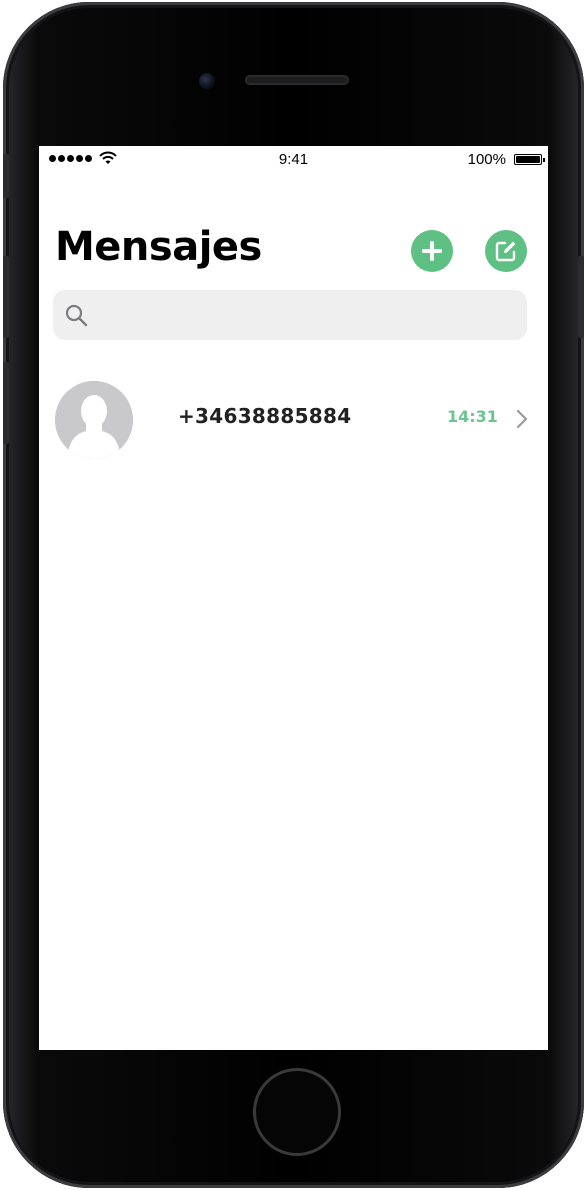 The width and height of the screenshot is (587, 1190). Describe the element at coordinates (581, 297) in the screenshot. I see `power-button` at that location.